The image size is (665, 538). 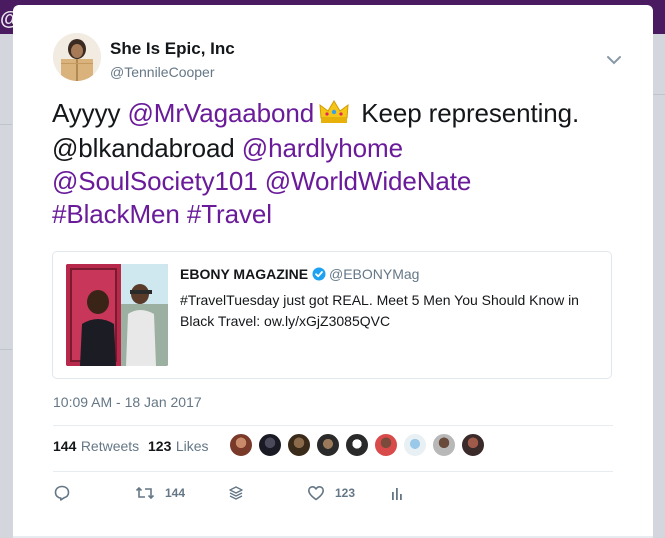 What do you see at coordinates (145, 493) in the screenshot?
I see `retweet-icon` at bounding box center [145, 493].